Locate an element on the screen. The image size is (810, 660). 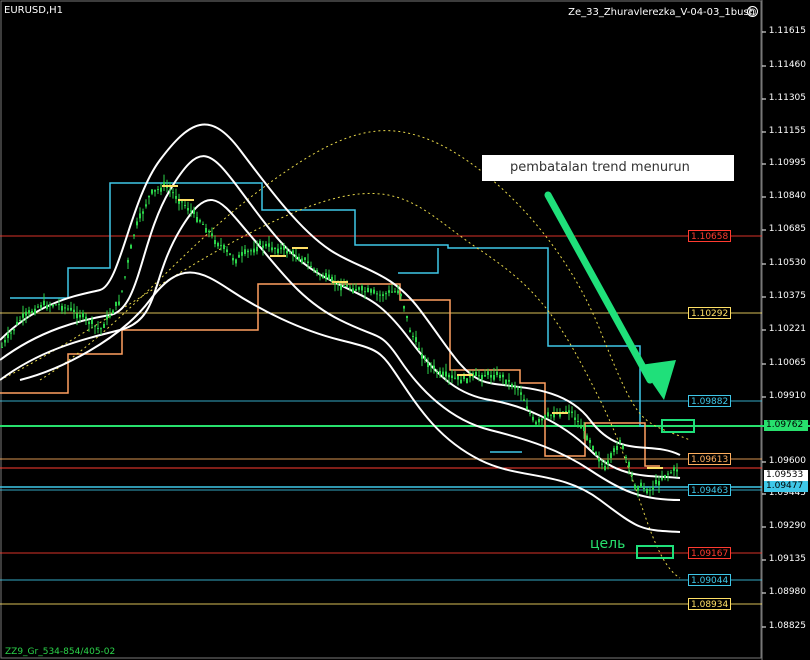
level-tag: 1.09463 is located at coordinates (710, 490).